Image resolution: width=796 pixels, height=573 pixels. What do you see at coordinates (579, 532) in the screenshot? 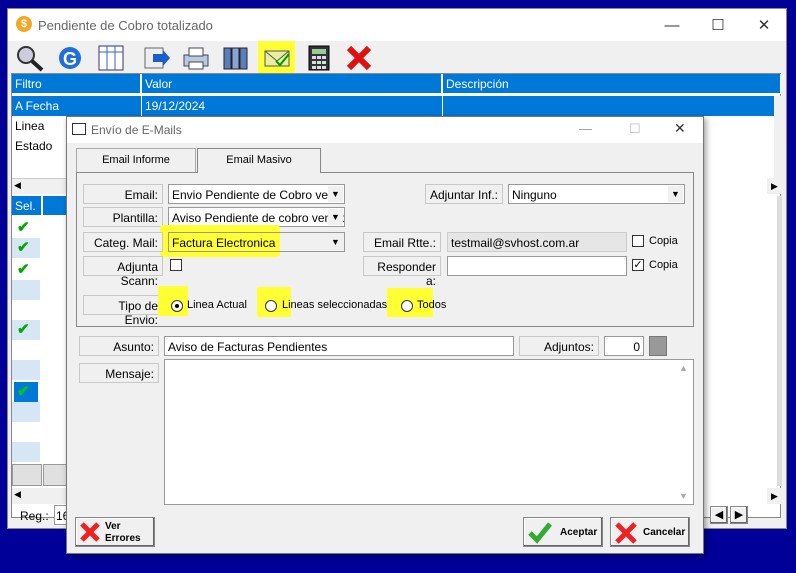
I see `aceptar-label: Aceptar` at bounding box center [579, 532].